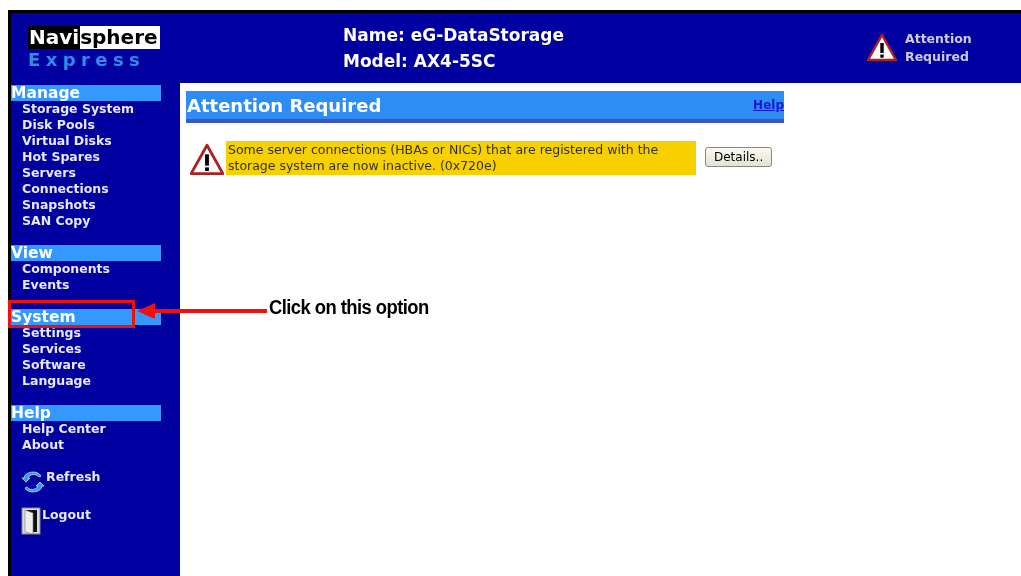  I want to click on nav-link: SAN Copy, so click(51, 221).